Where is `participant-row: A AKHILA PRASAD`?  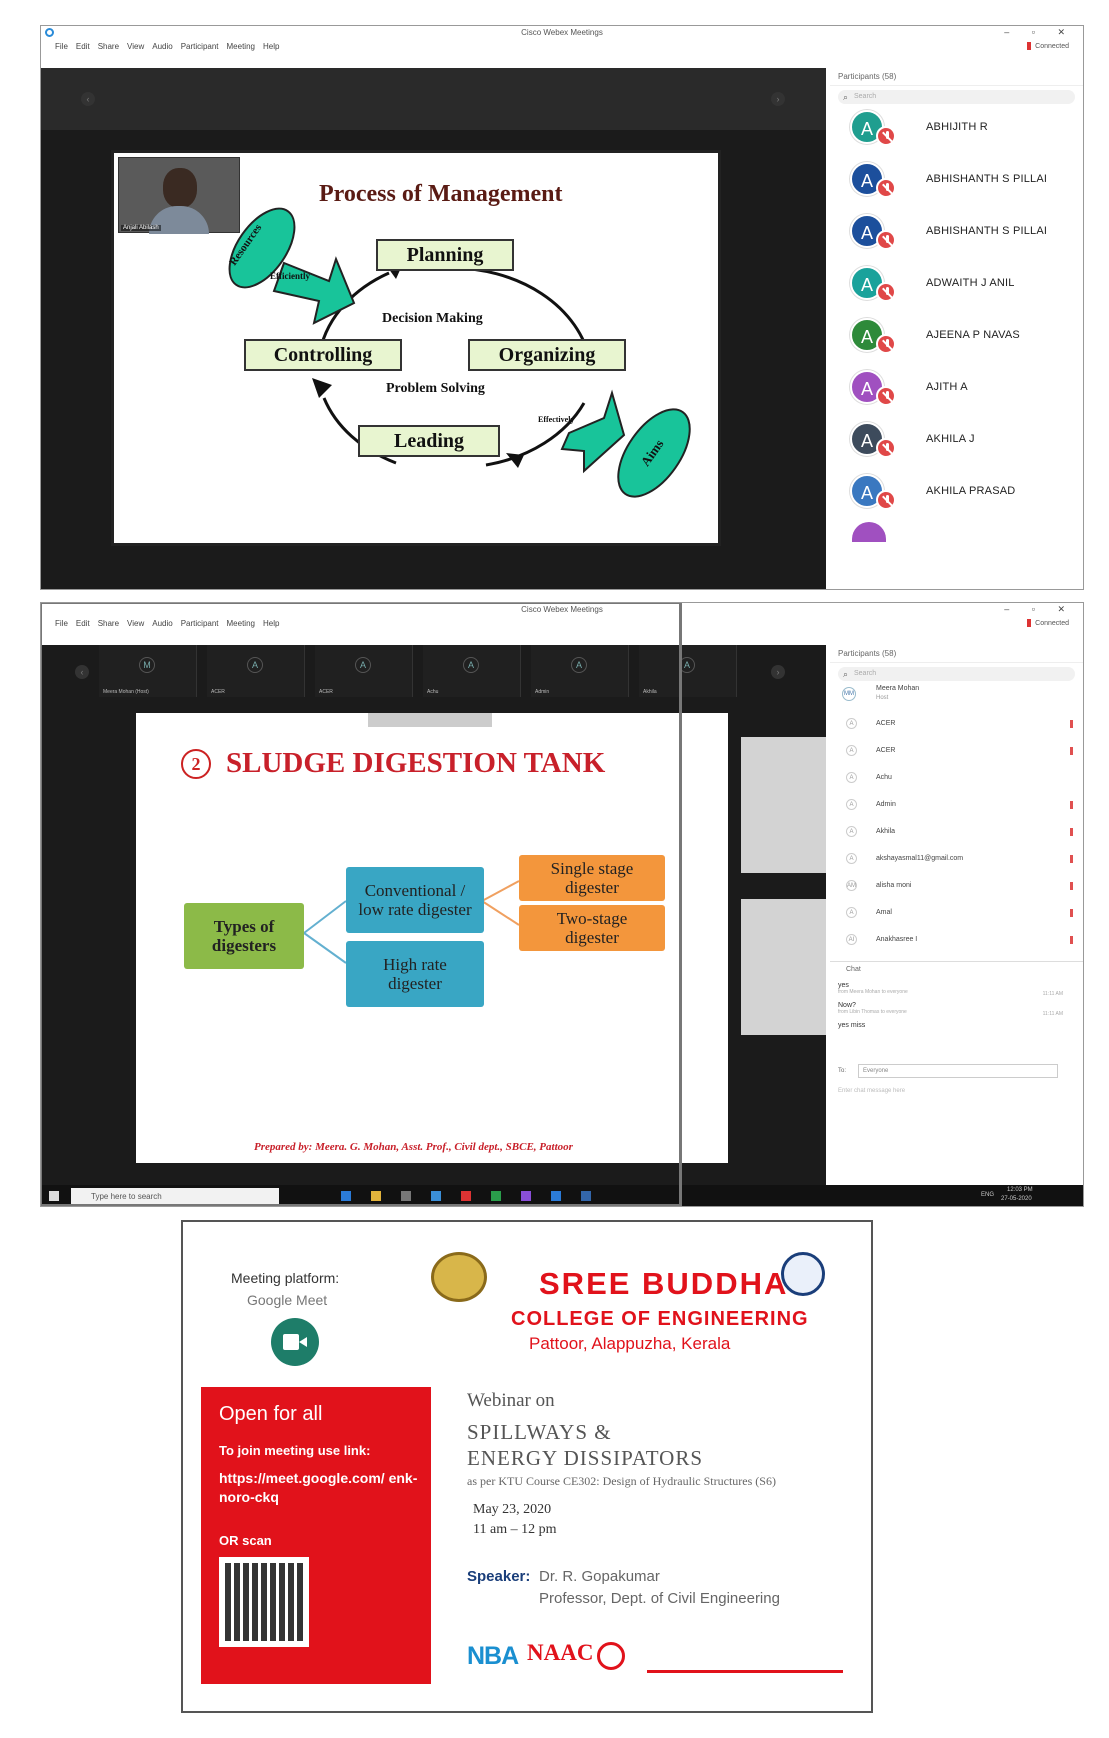
participant-row: A AKHILA PRASAD is located at coordinates (956, 492).